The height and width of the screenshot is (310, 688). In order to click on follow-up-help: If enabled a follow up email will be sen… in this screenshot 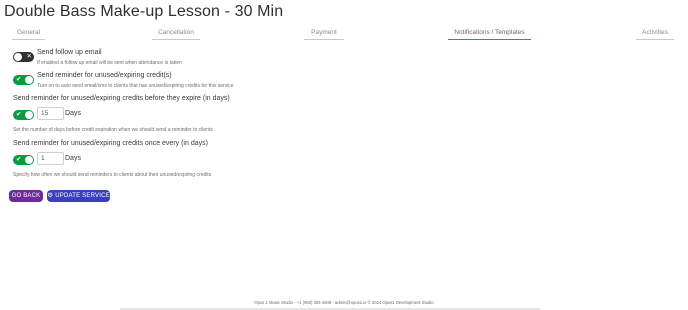, I will do `click(109, 63)`.